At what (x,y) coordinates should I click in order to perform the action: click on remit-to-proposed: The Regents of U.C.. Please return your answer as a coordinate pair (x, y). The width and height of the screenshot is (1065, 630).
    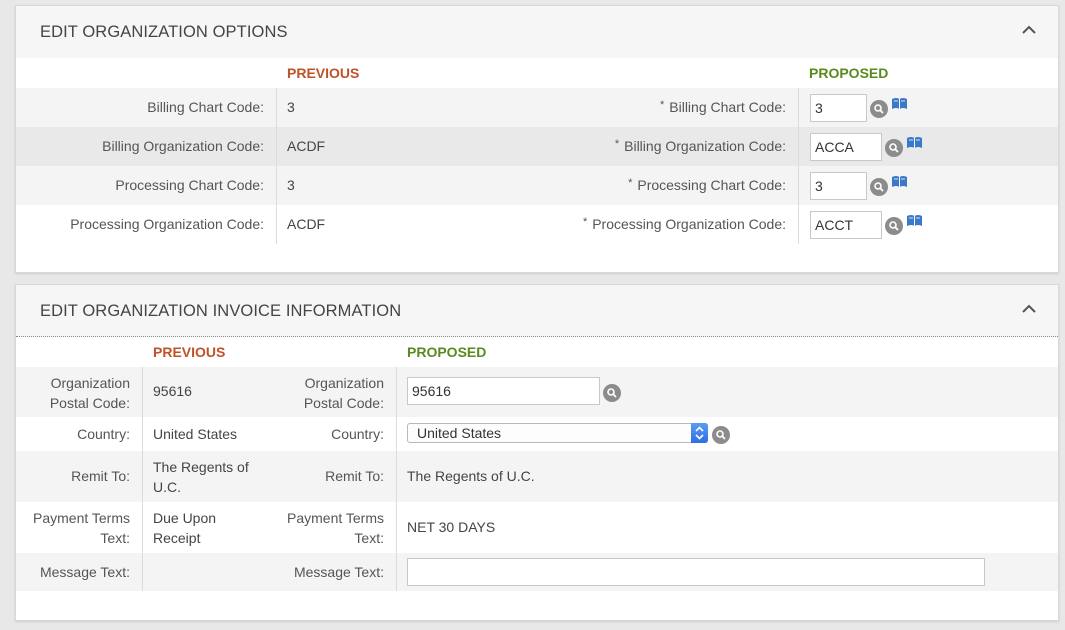
    Looking at the image, I should click on (471, 476).